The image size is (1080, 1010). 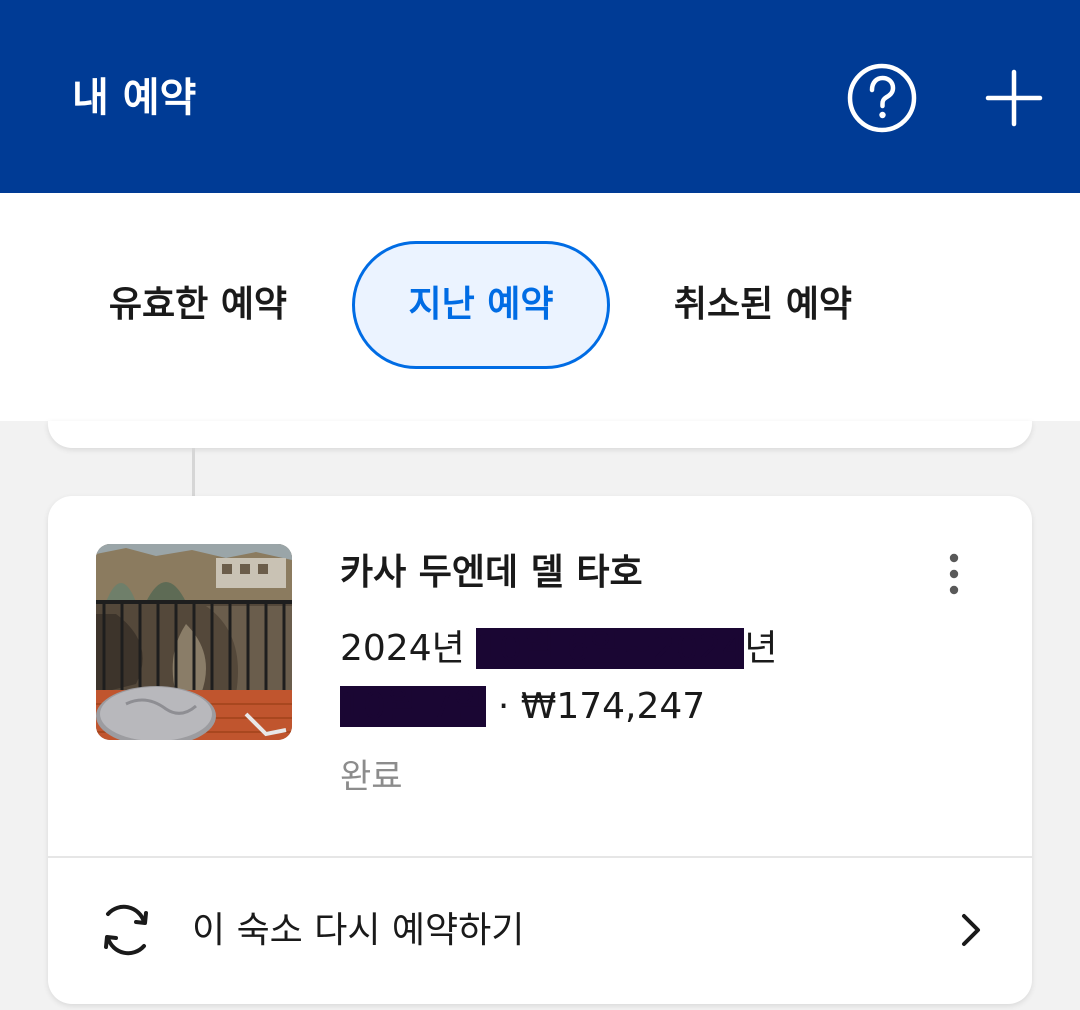 What do you see at coordinates (491, 572) in the screenshot?
I see `hotel-name: 카사 두엔데 델 타호` at bounding box center [491, 572].